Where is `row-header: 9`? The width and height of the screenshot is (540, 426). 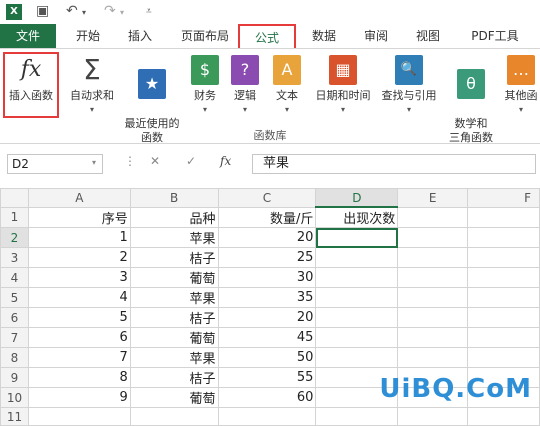 row-header: 9 is located at coordinates (14, 377).